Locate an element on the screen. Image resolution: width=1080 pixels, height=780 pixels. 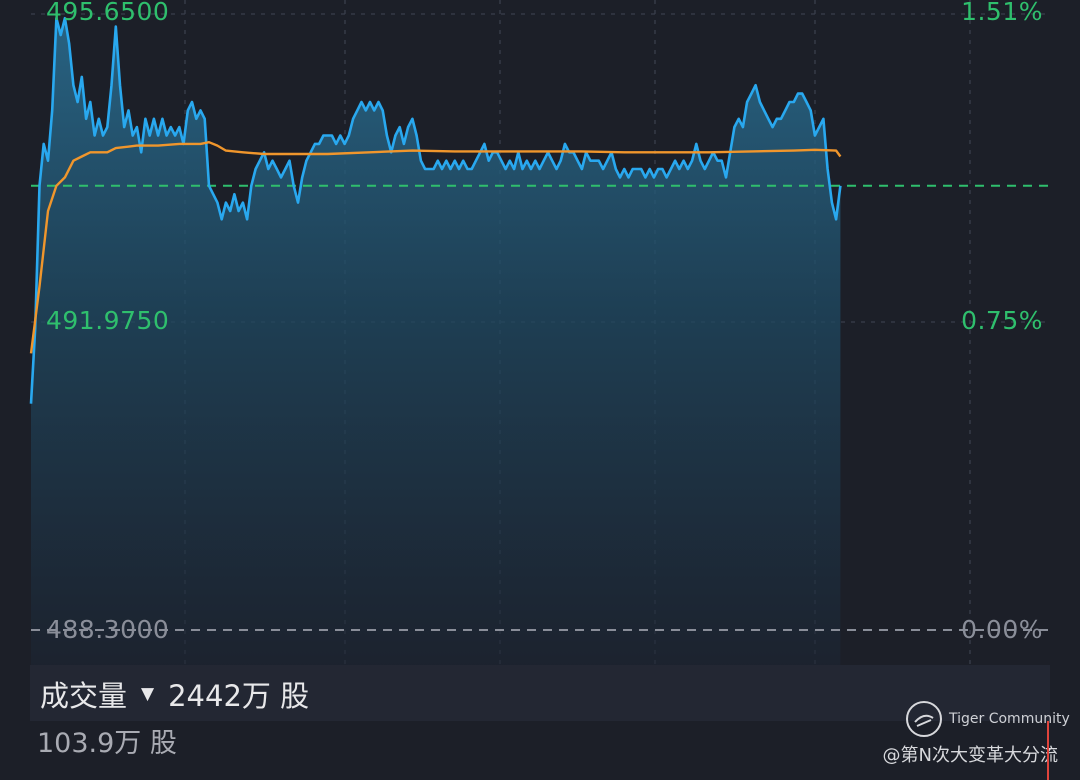
price-axis-mid: 491.9750 is located at coordinates (108, 320).